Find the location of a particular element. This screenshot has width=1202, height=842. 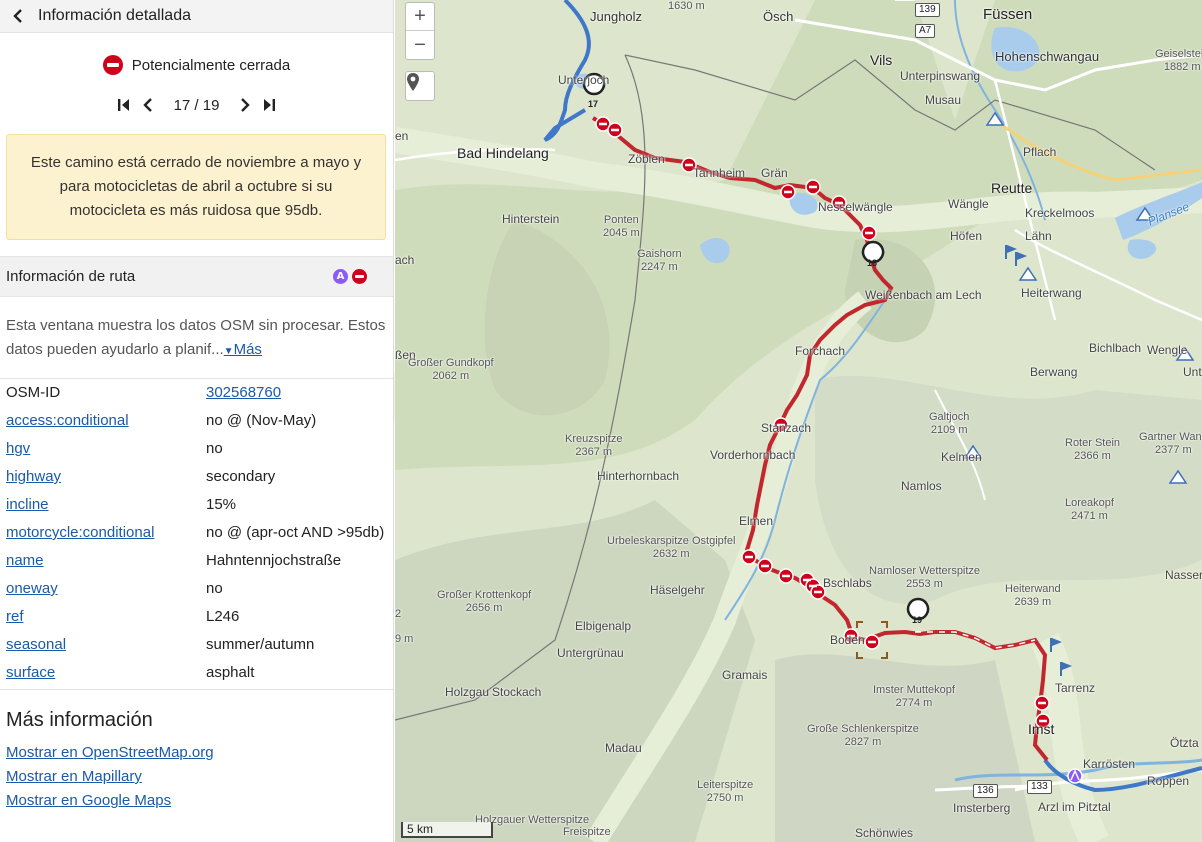

peak-label: Loreakopf 2471 m is located at coordinates (1089, 510).